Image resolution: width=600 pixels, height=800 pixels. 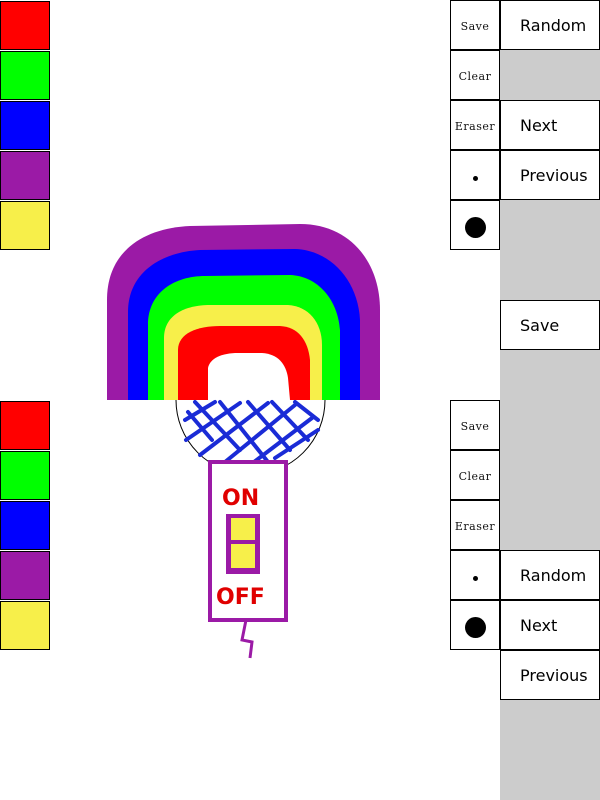 I want to click on switch-lower, so click(x=243, y=556).